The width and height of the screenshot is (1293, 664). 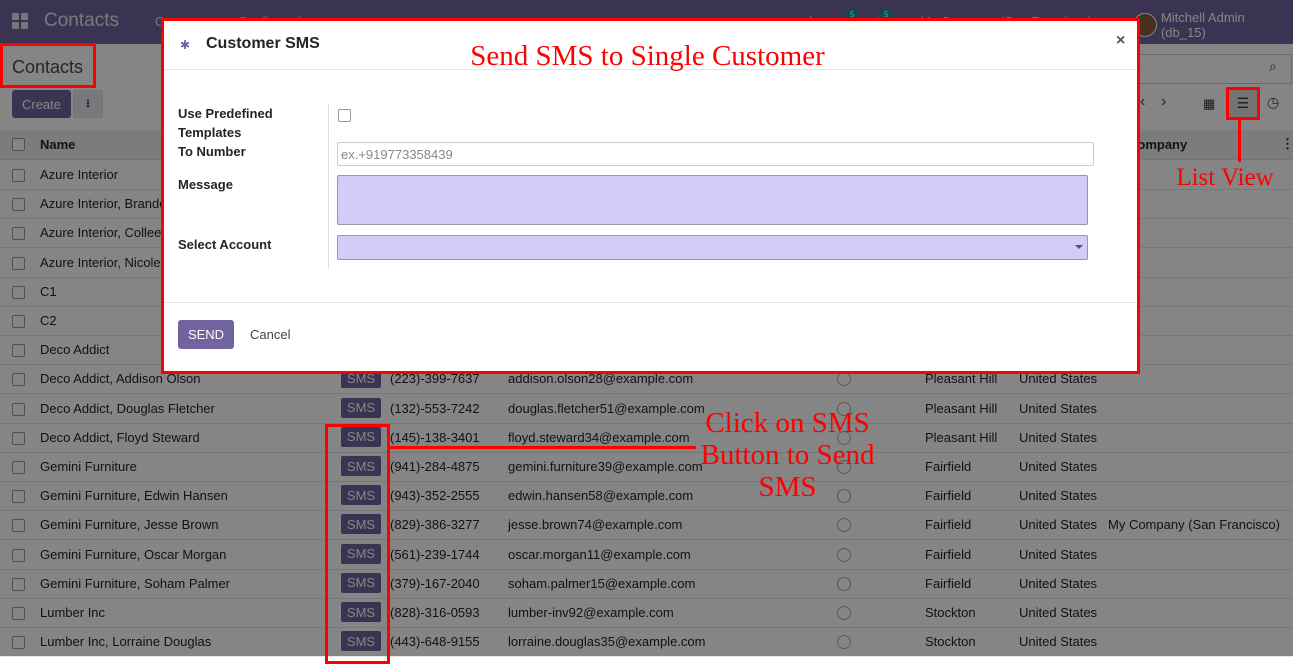 What do you see at coordinates (543, 447) in the screenshot?
I see `annotation-sms-pointer` at bounding box center [543, 447].